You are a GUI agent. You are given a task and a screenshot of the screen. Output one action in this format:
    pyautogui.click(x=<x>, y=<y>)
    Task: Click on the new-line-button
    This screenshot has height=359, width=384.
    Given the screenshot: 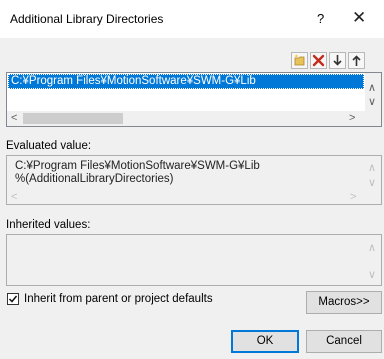 What is the action you would take?
    pyautogui.click(x=299, y=60)
    